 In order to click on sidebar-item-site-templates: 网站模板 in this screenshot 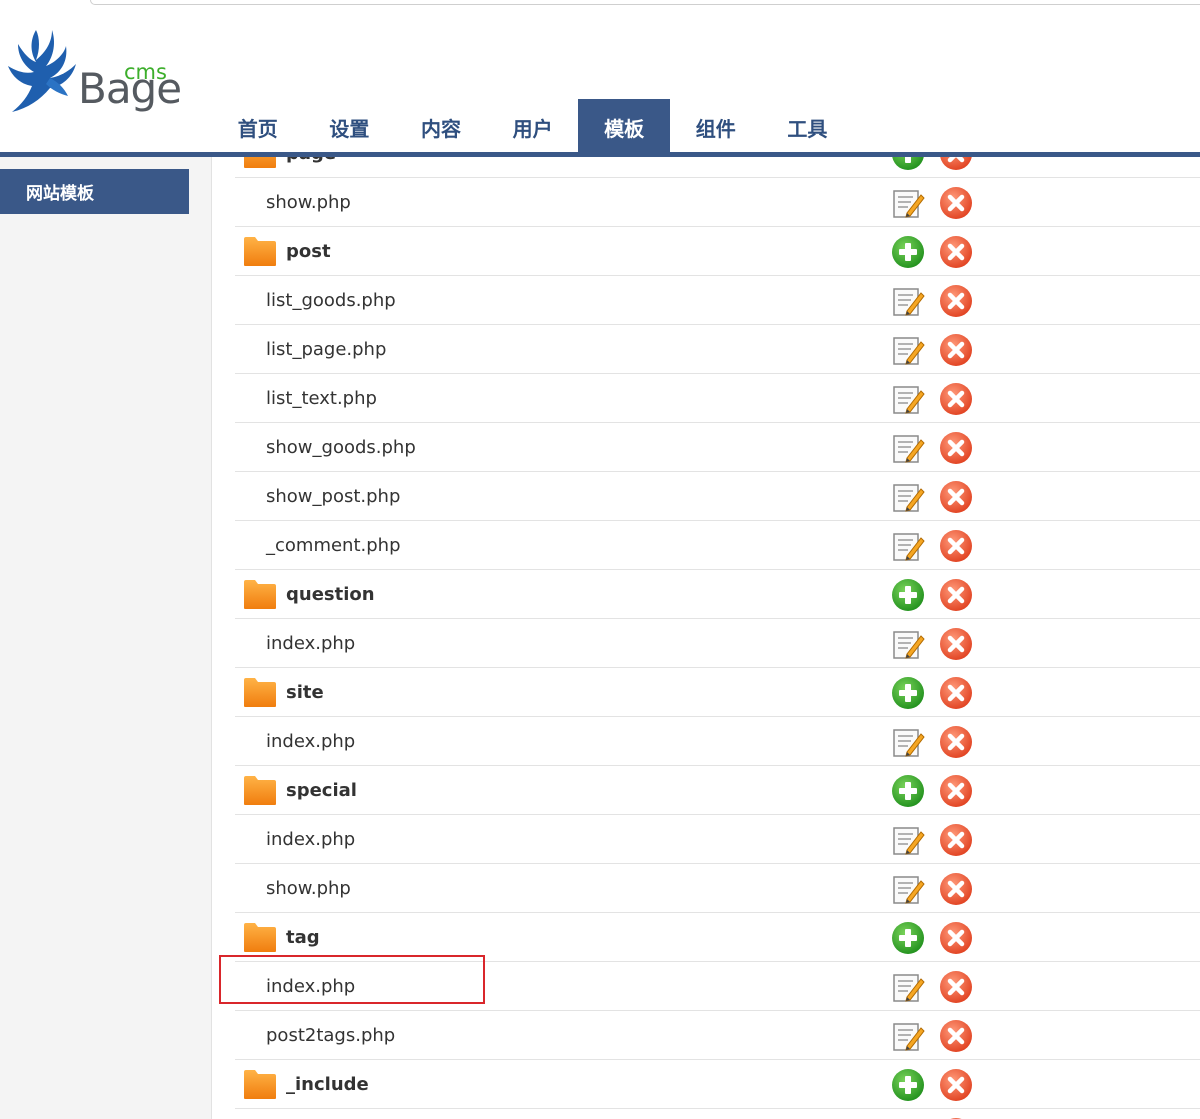, I will do `click(94, 191)`.